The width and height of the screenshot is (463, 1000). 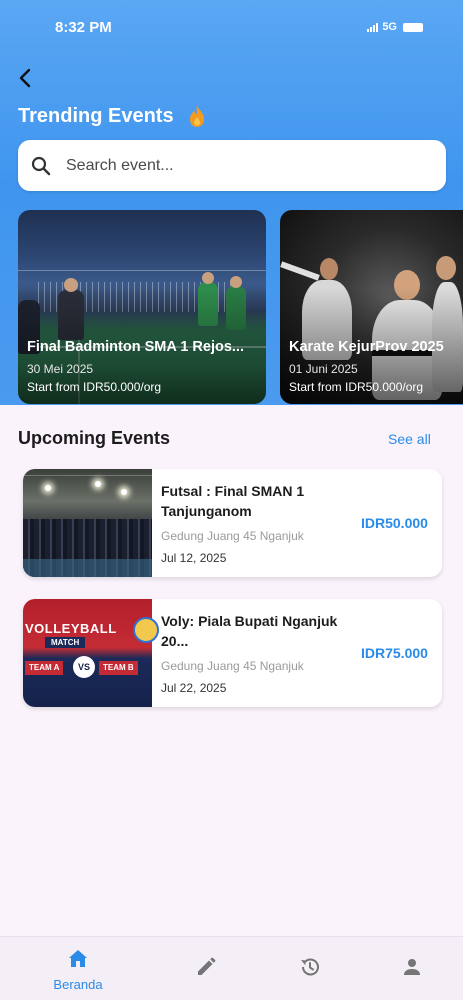 What do you see at coordinates (91, 653) in the screenshot?
I see `volleyball-poster-image: VOLLEYBALL MATCH TEAM A TEAM B VS` at bounding box center [91, 653].